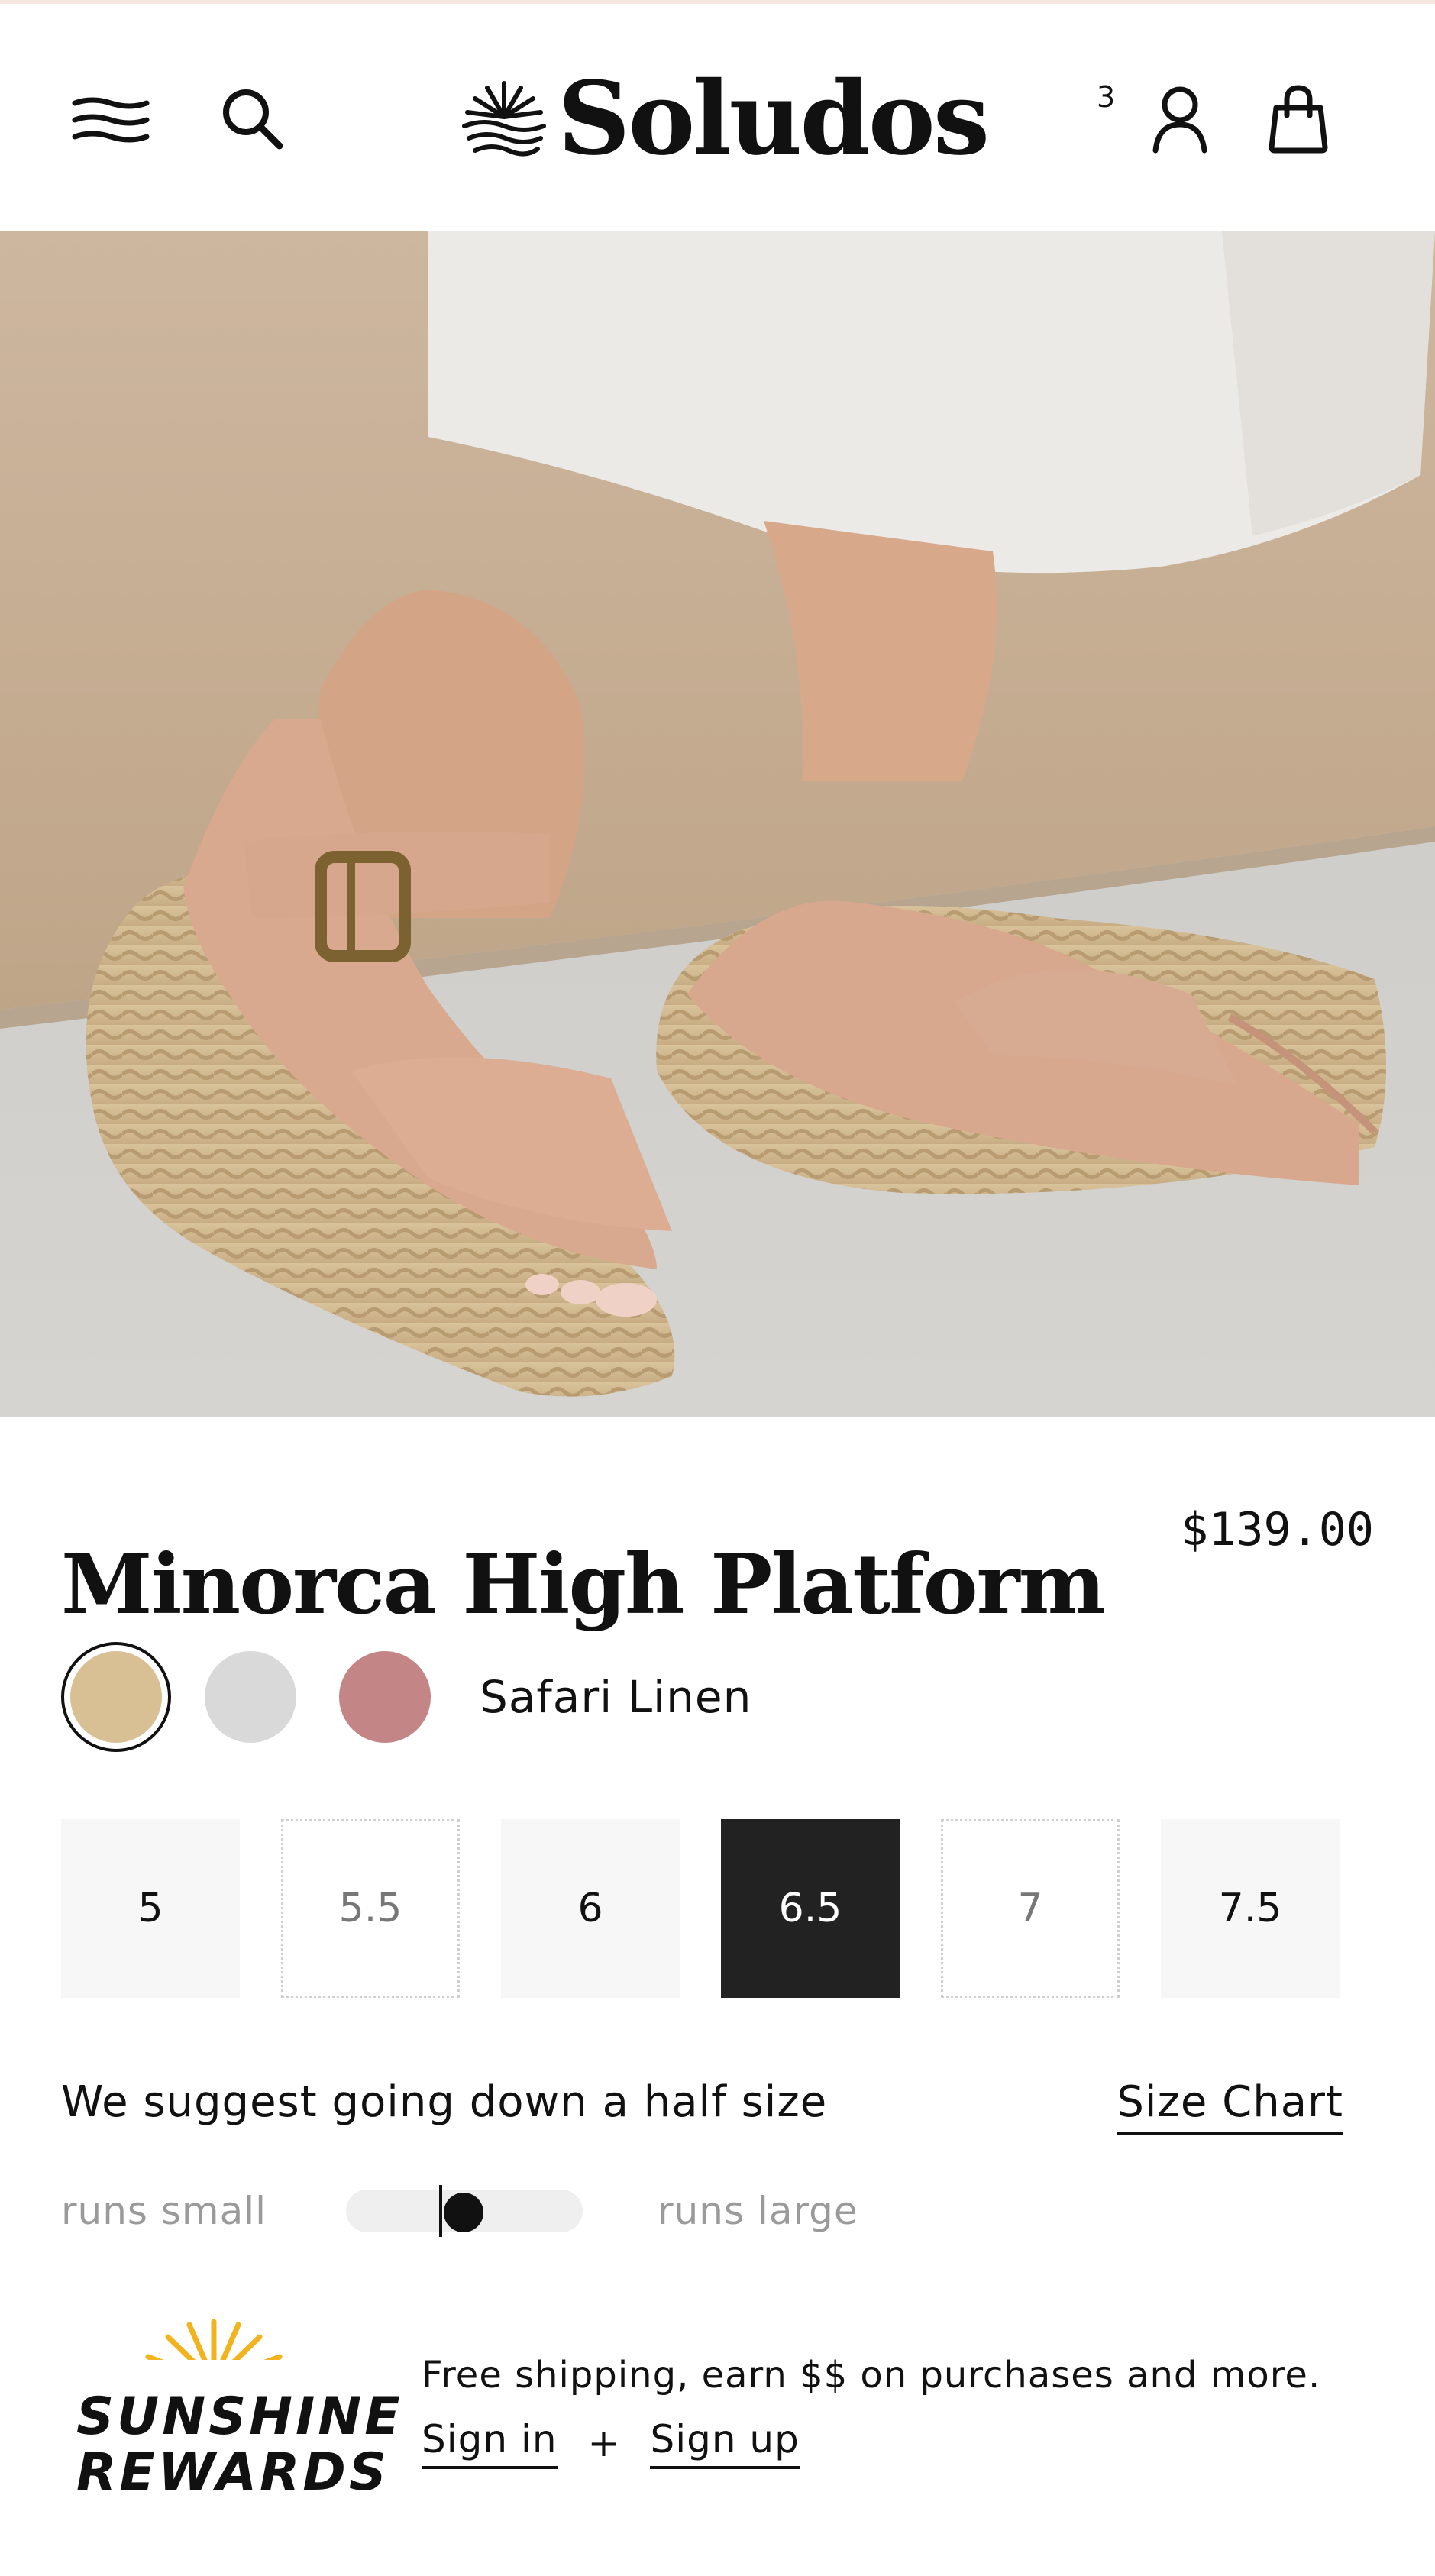 This screenshot has width=1435, height=2576. Describe the element at coordinates (214, 2353) in the screenshot. I see `sunburst-icon` at that location.